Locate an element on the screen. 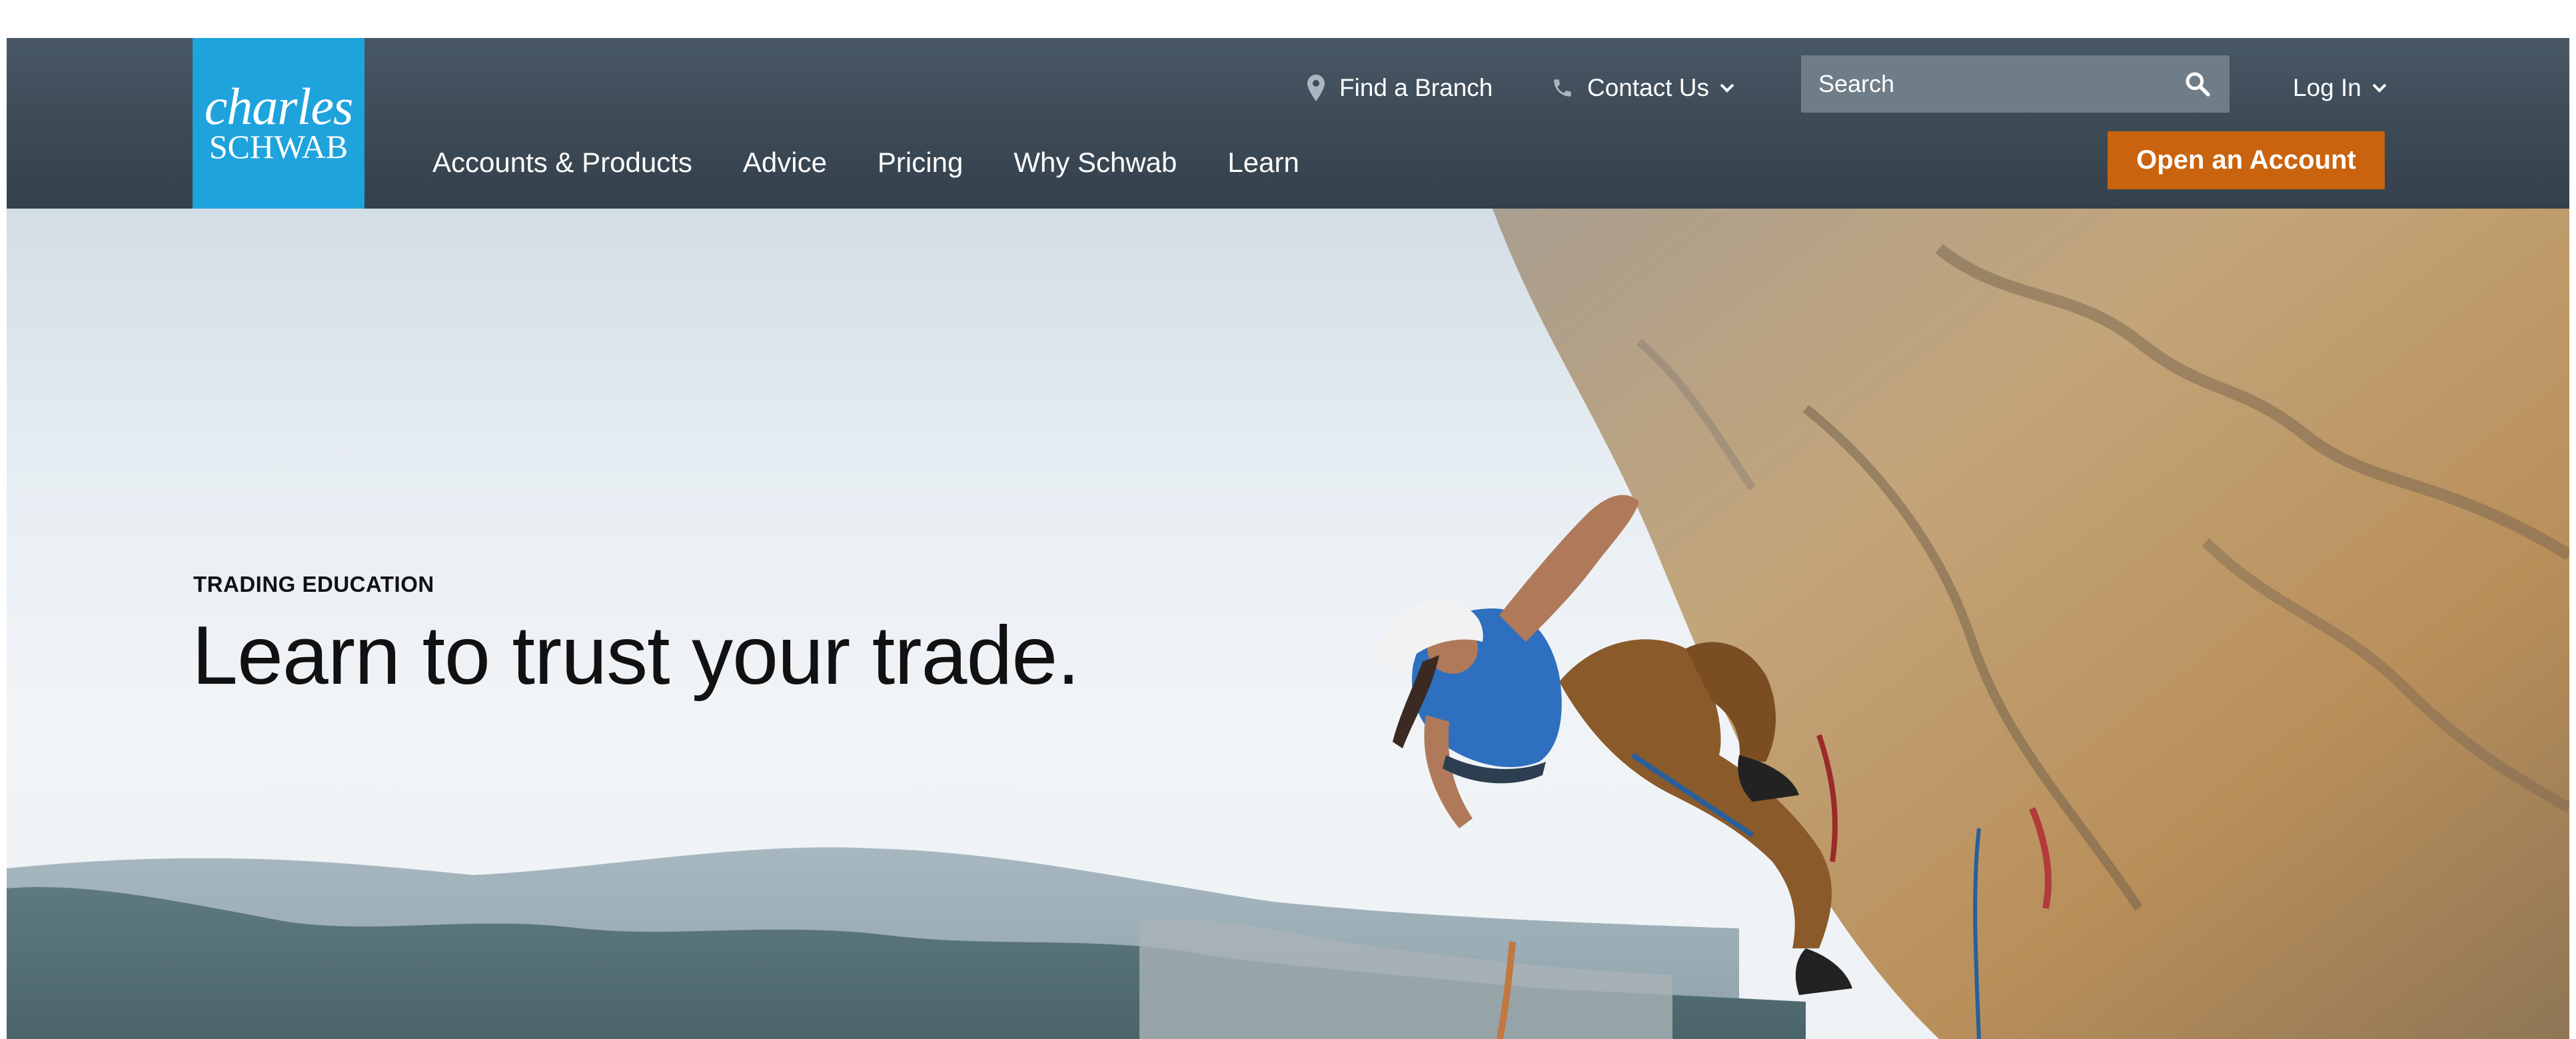 This screenshot has width=2576, height=1039. contact-us-label: Contact Us is located at coordinates (1649, 87).